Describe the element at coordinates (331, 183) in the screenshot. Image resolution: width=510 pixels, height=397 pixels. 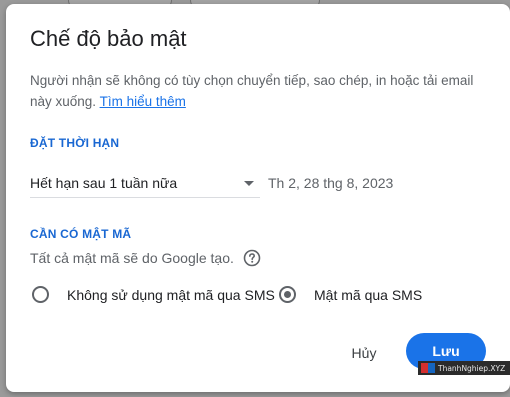
I see `expiry-date: Th 2, 28 thg 8, 2023` at that location.